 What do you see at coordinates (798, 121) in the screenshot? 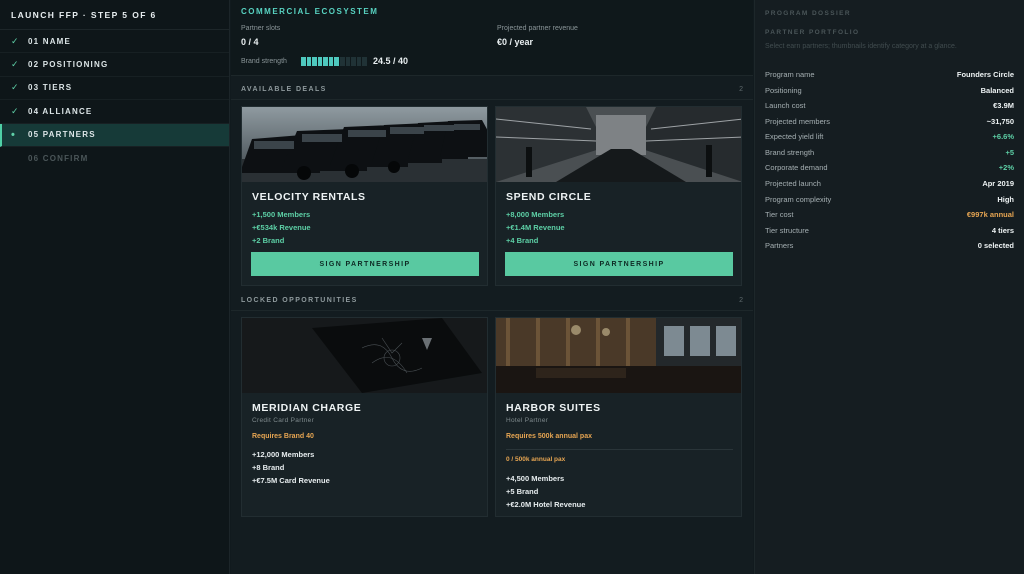
I see `dossier-key: Projected members` at bounding box center [798, 121].